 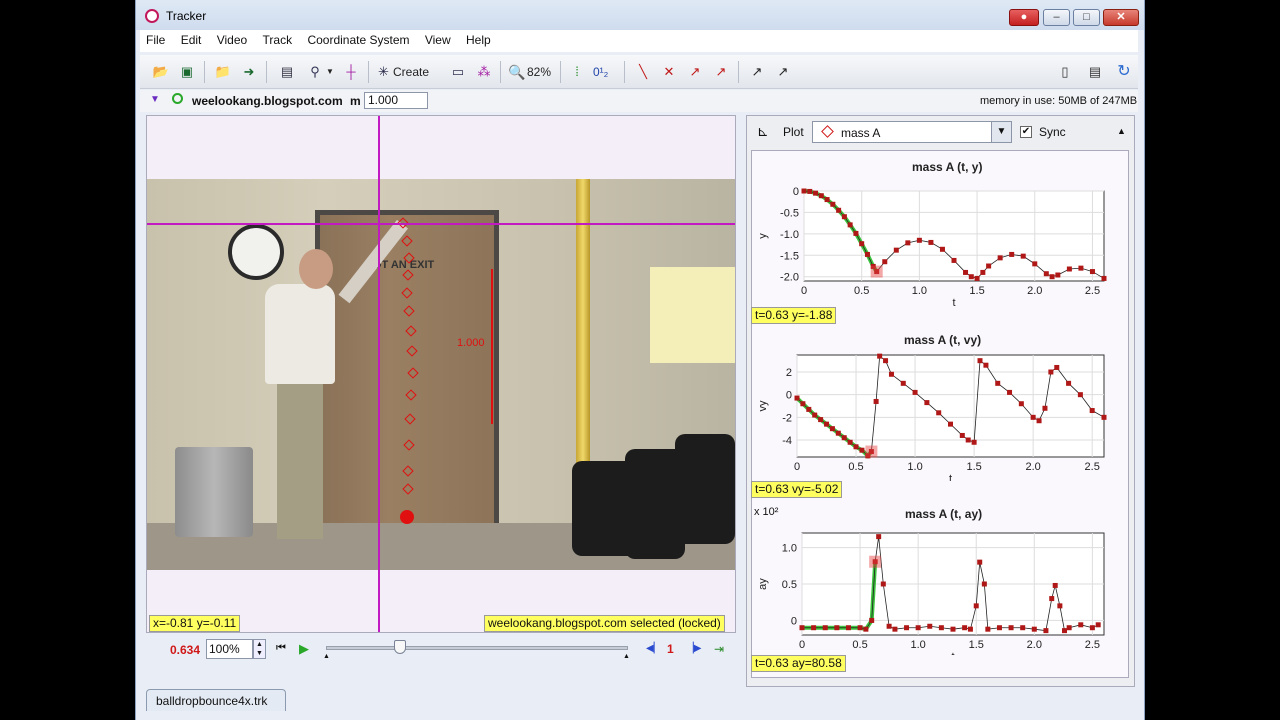 What do you see at coordinates (287, 72) in the screenshot?
I see `clip-settings-icon: ▤` at bounding box center [287, 72].